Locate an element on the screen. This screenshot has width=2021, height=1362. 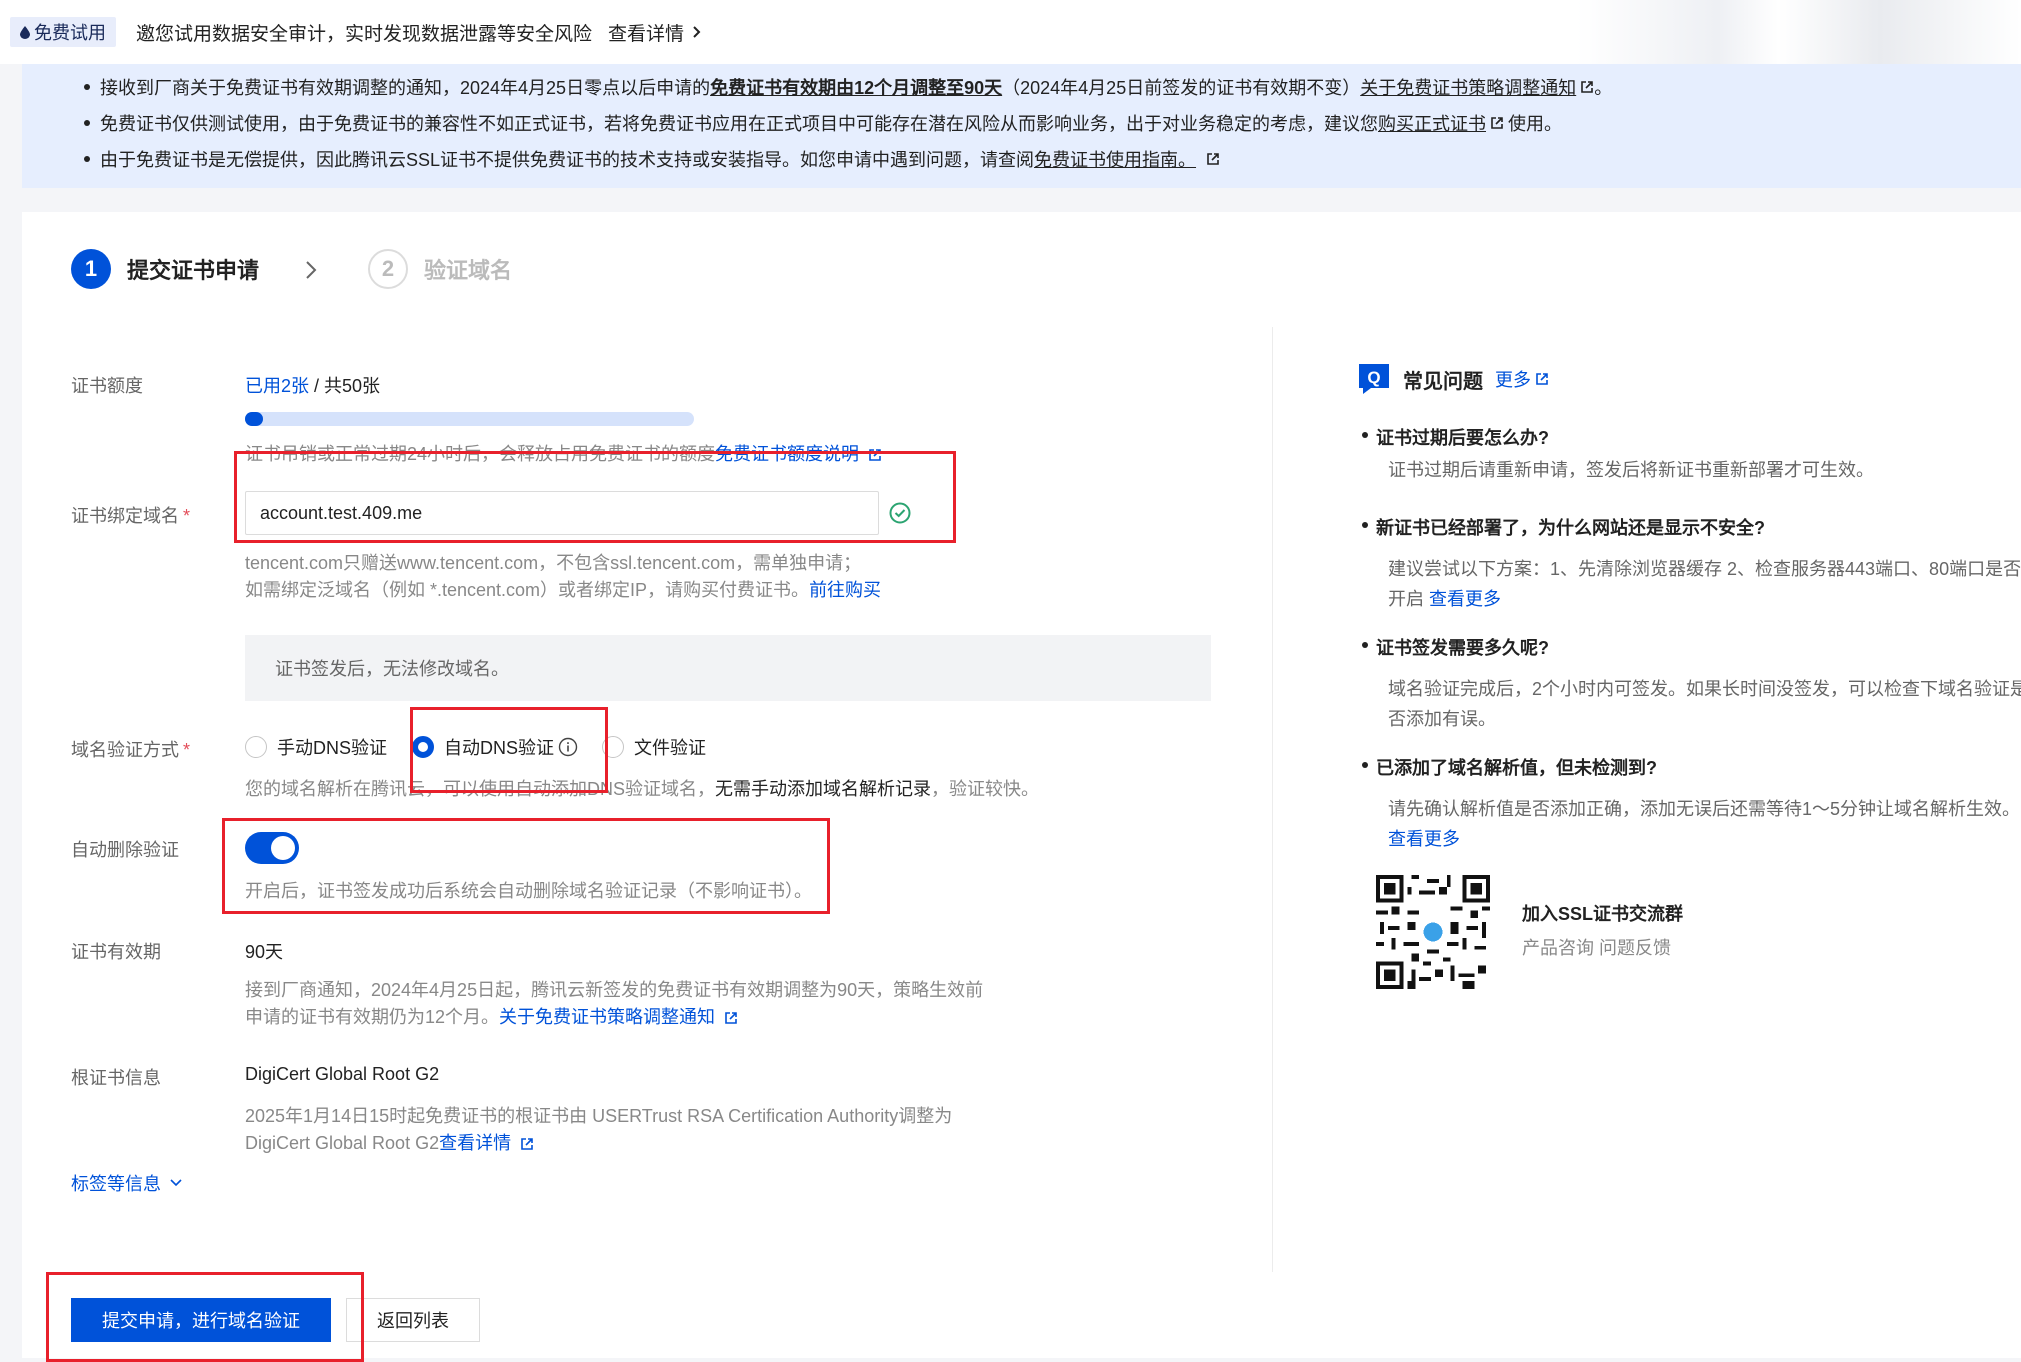
root-hint-2-text: DigiCert Global Root G2 is located at coordinates (342, 1143).